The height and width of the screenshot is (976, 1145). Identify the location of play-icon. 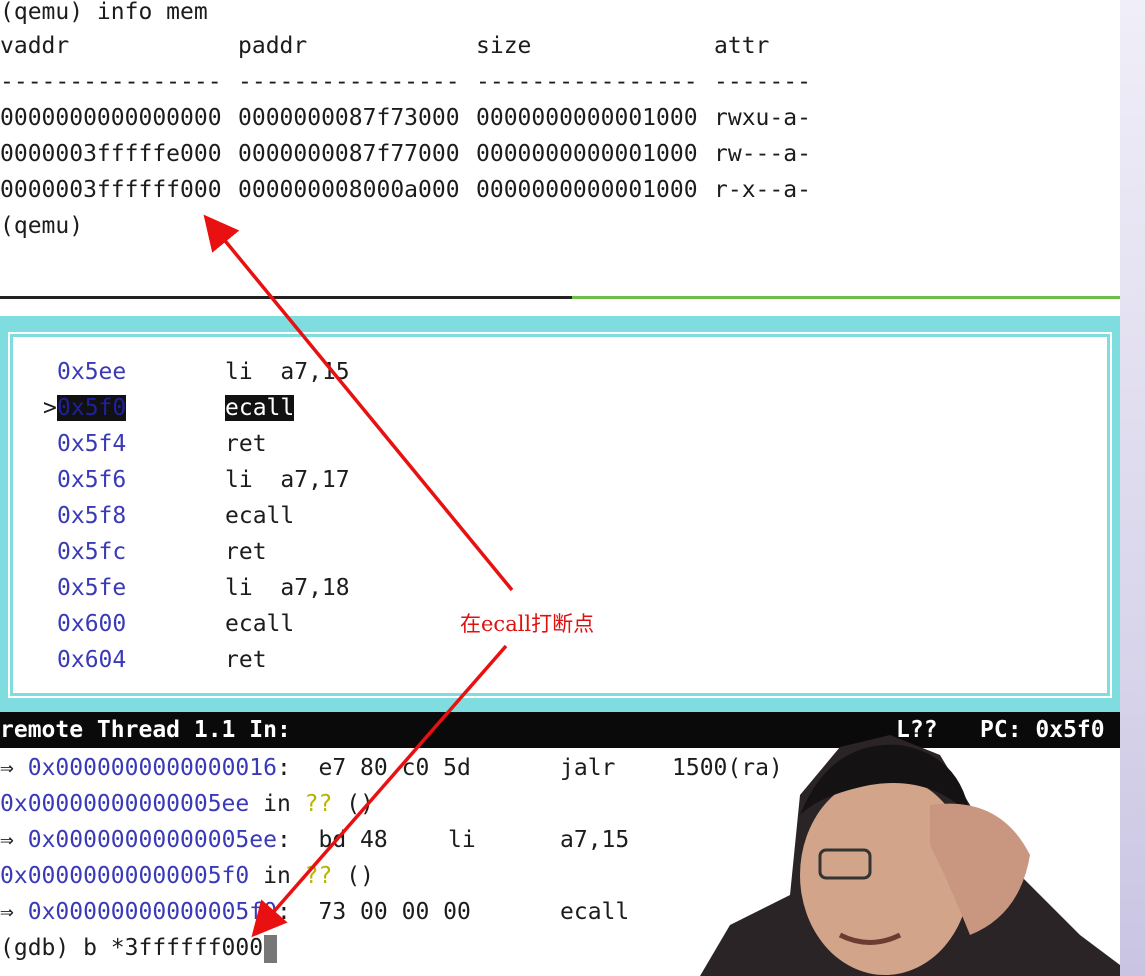
(1046, 791).